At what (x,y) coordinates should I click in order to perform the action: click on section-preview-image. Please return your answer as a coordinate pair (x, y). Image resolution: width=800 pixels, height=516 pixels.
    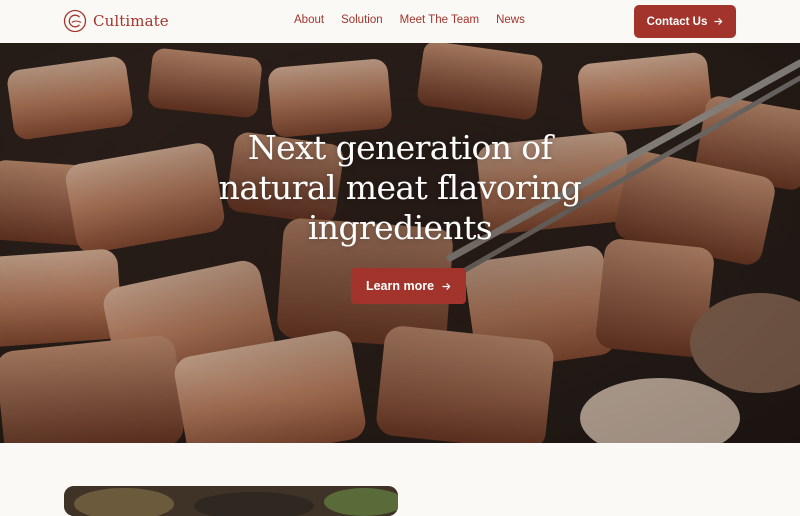
    Looking at the image, I should click on (231, 501).